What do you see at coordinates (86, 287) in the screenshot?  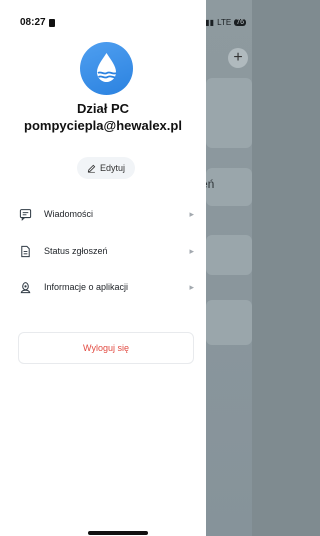 I see `menu-item-label: Informacje o aplikacji` at bounding box center [86, 287].